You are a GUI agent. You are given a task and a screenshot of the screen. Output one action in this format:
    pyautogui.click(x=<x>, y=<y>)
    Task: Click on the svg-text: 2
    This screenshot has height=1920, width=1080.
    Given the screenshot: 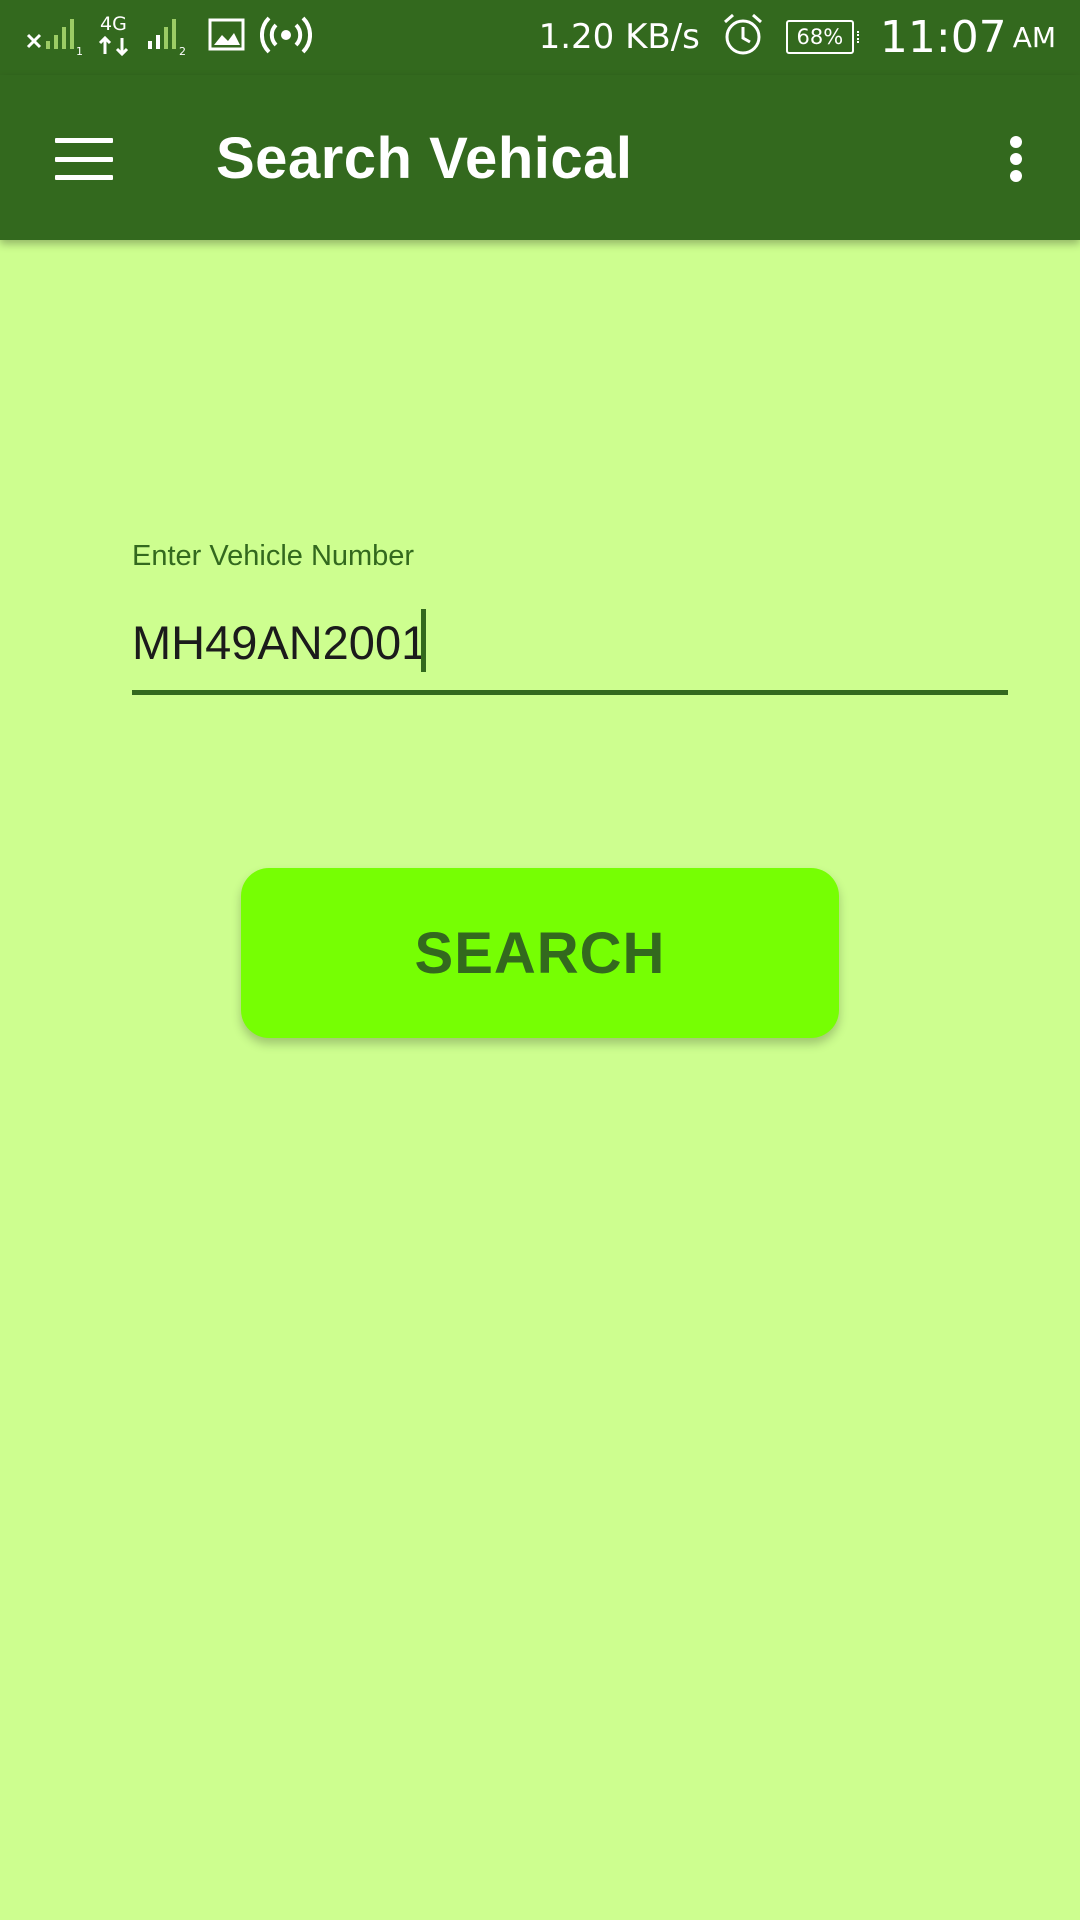 What is the action you would take?
    pyautogui.click(x=182, y=51)
    